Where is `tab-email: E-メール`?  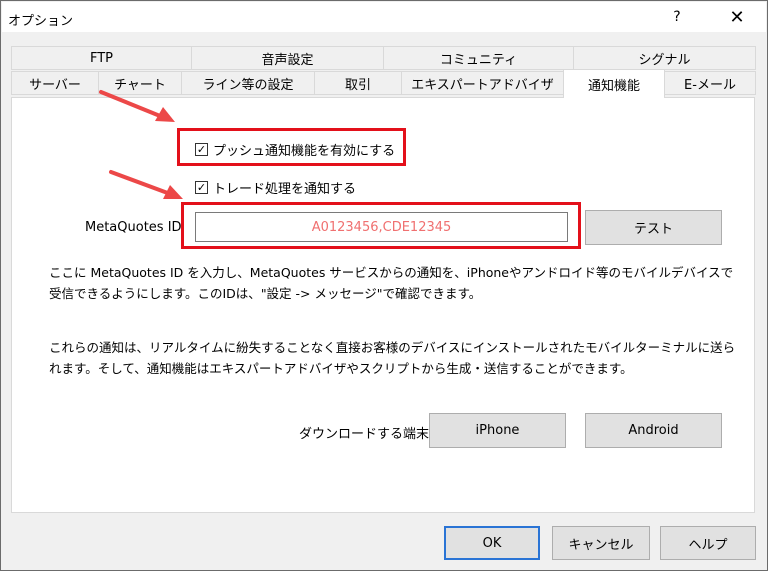
tab-email: E-メール is located at coordinates (710, 83).